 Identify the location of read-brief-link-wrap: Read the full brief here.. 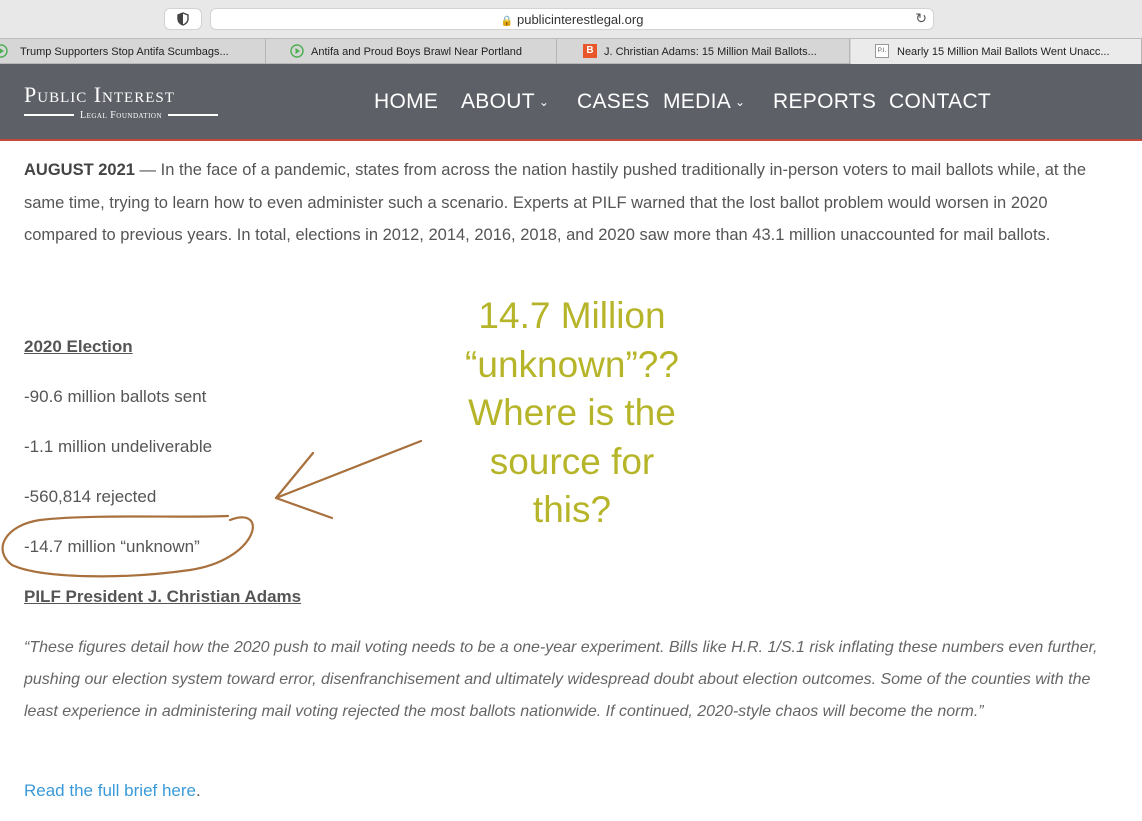
(112, 790).